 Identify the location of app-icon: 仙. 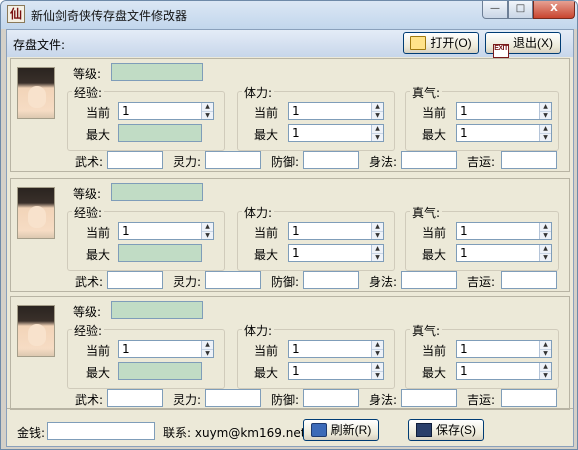
(16, 14).